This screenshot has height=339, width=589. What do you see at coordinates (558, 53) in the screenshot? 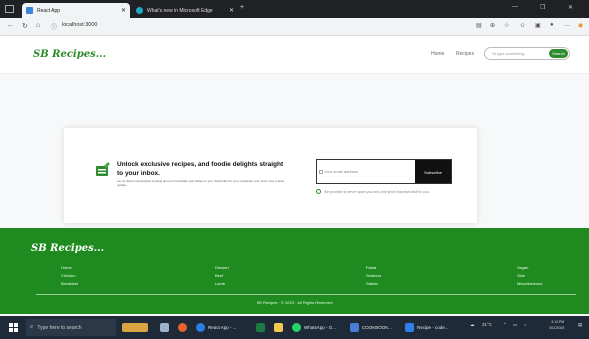
I see `search-button: Search` at bounding box center [558, 53].